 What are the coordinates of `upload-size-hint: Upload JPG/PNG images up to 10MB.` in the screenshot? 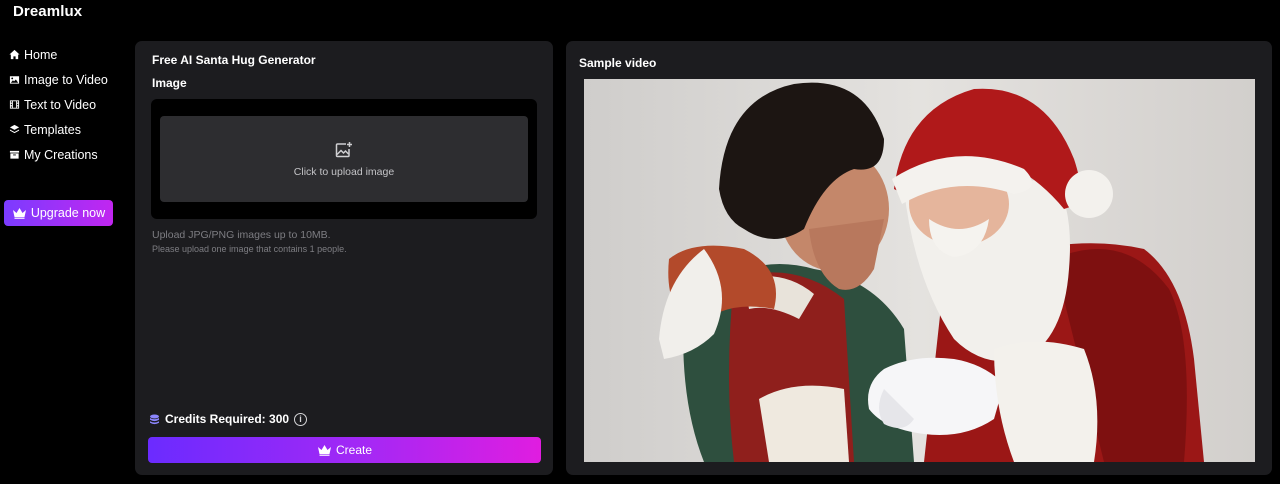 It's located at (241, 235).